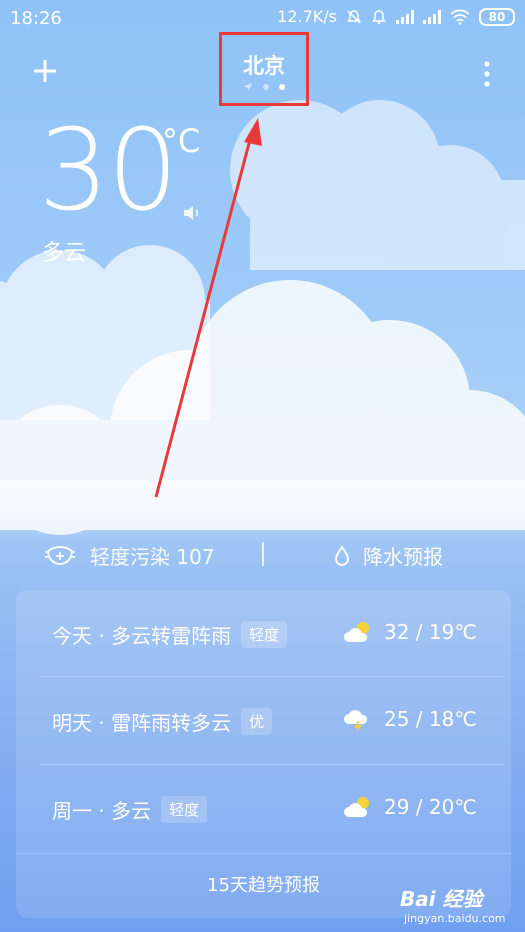 The height and width of the screenshot is (932, 525). I want to click on battery-indicator: 80, so click(497, 16).